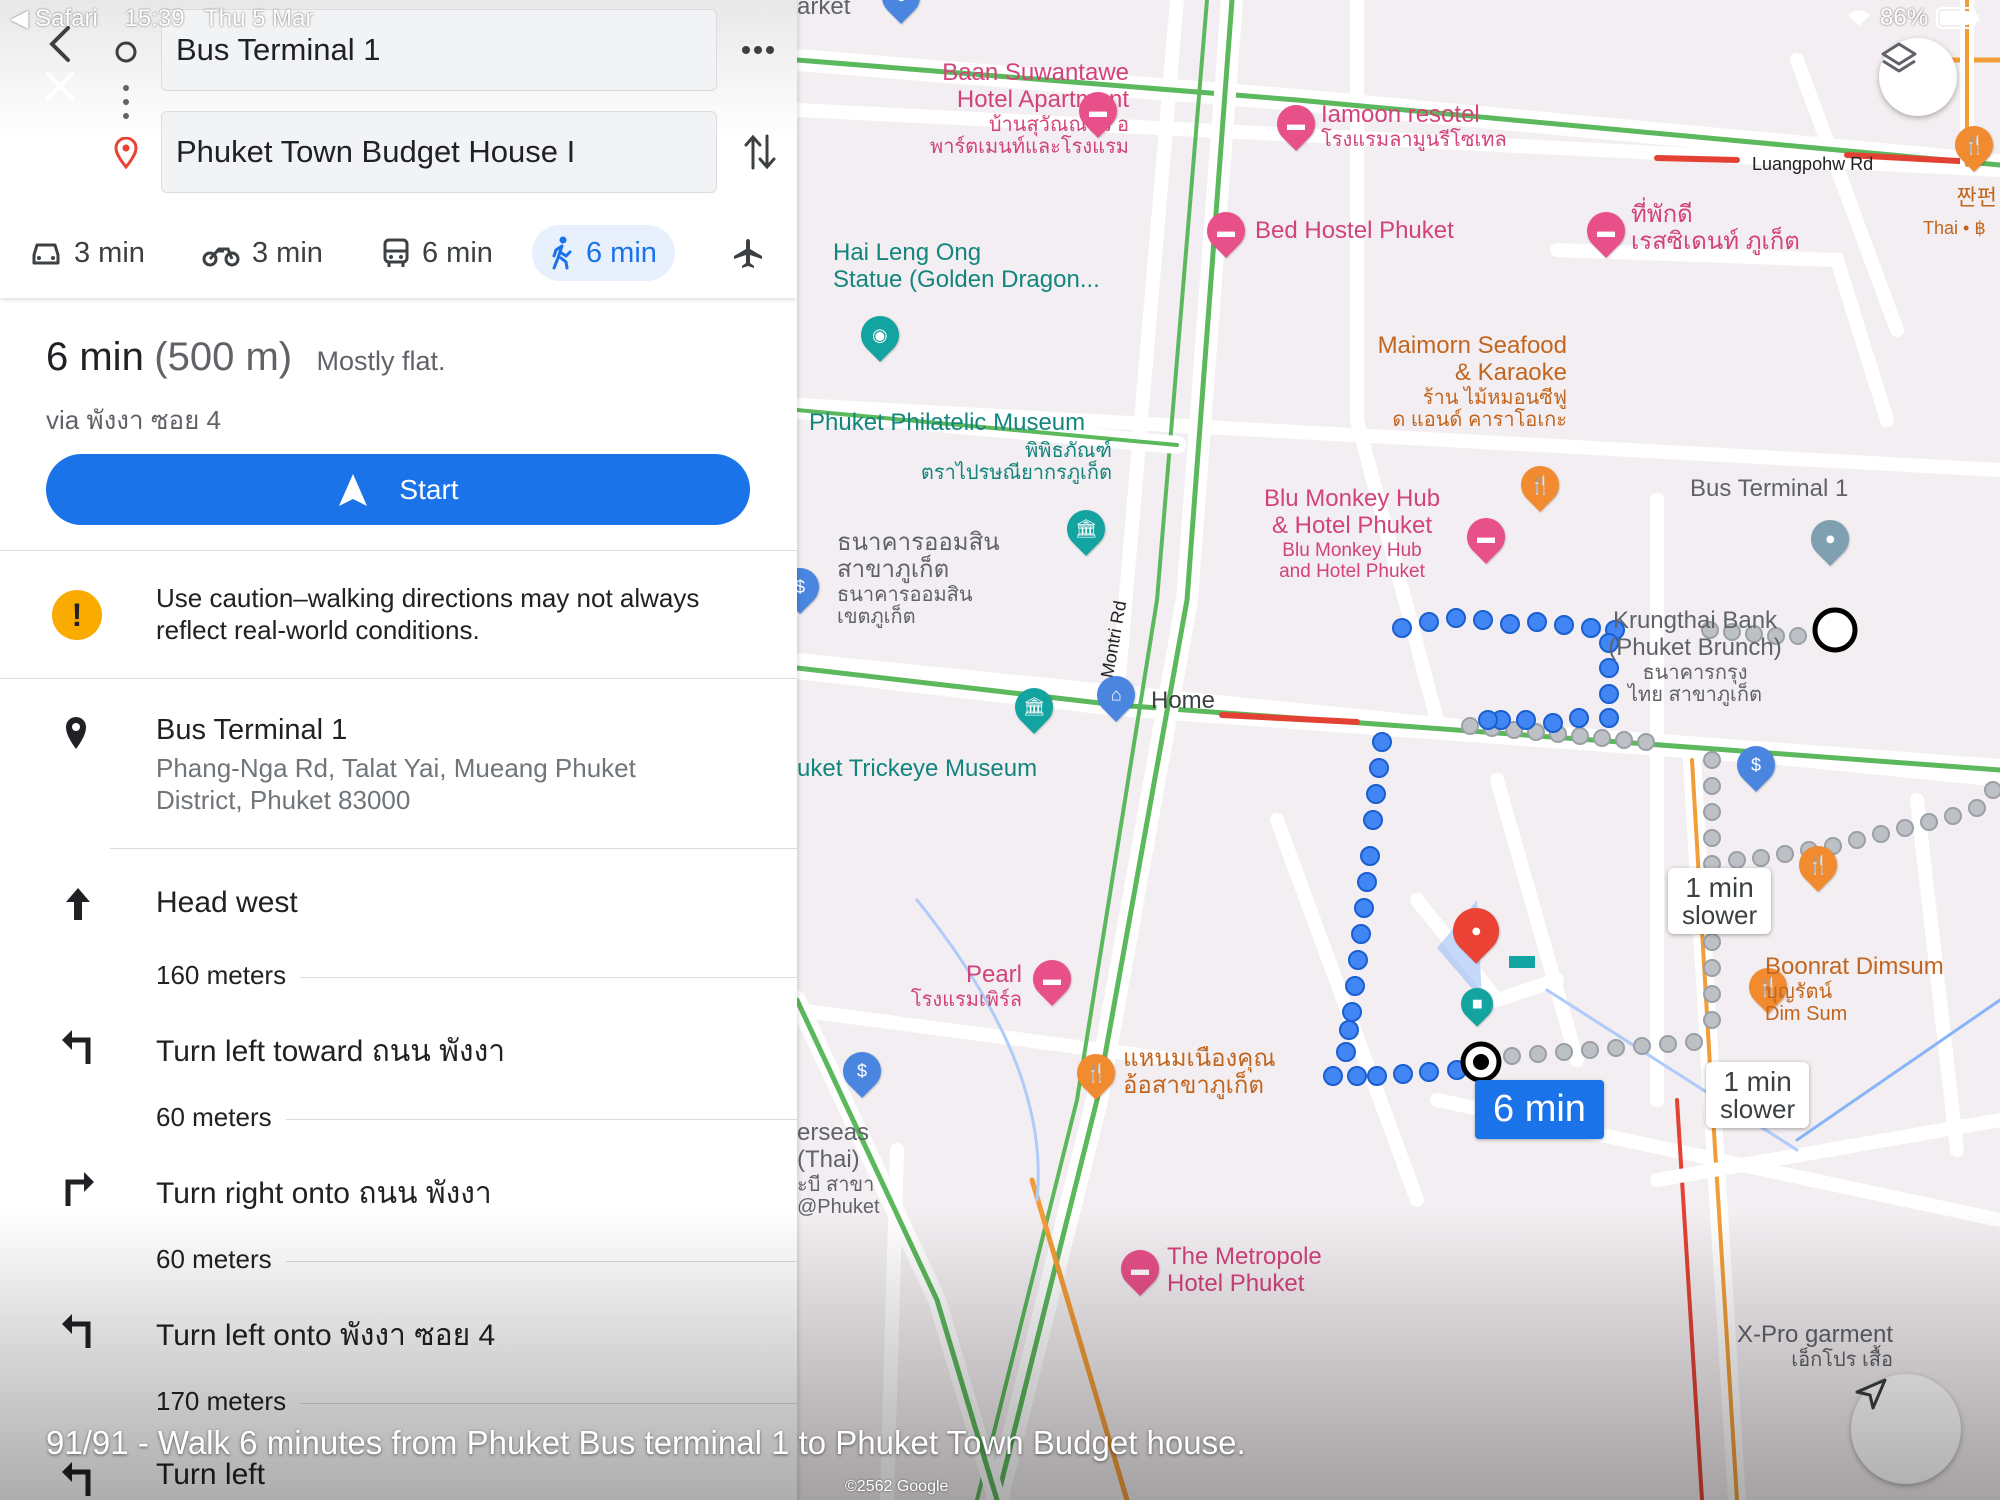  I want to click on more-options-button, so click(758, 50).